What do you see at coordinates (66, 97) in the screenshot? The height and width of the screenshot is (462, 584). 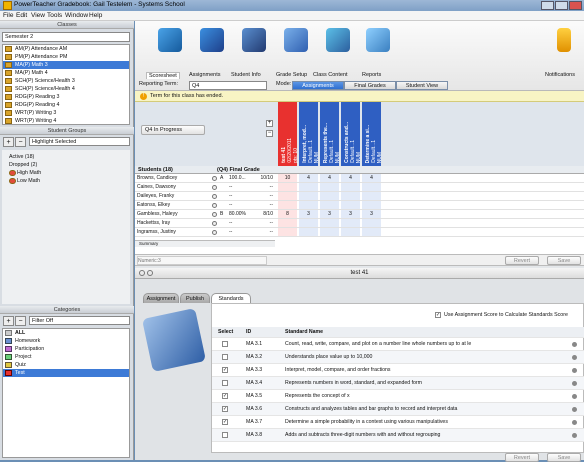 I see `class-item: RDG(P) Reading 3` at bounding box center [66, 97].